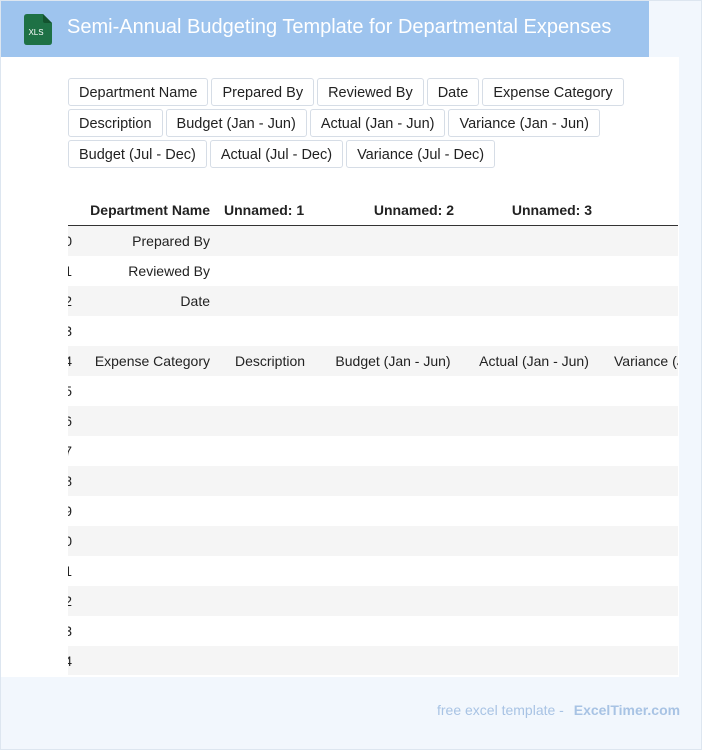 The width and height of the screenshot is (702, 750). Describe the element at coordinates (115, 123) in the screenshot. I see `column-tag: Description` at that location.